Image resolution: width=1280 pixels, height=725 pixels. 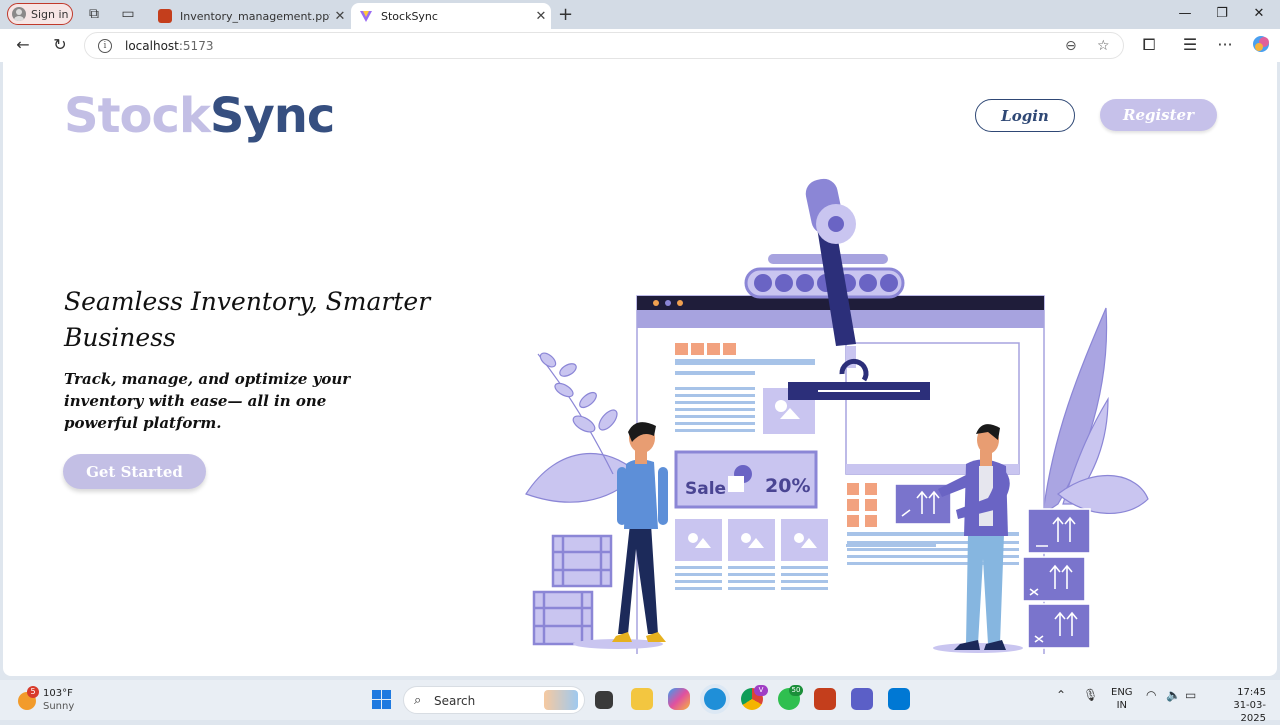 What do you see at coordinates (128, 14) in the screenshot?
I see `tab-actions-icon: ▭` at bounding box center [128, 14].